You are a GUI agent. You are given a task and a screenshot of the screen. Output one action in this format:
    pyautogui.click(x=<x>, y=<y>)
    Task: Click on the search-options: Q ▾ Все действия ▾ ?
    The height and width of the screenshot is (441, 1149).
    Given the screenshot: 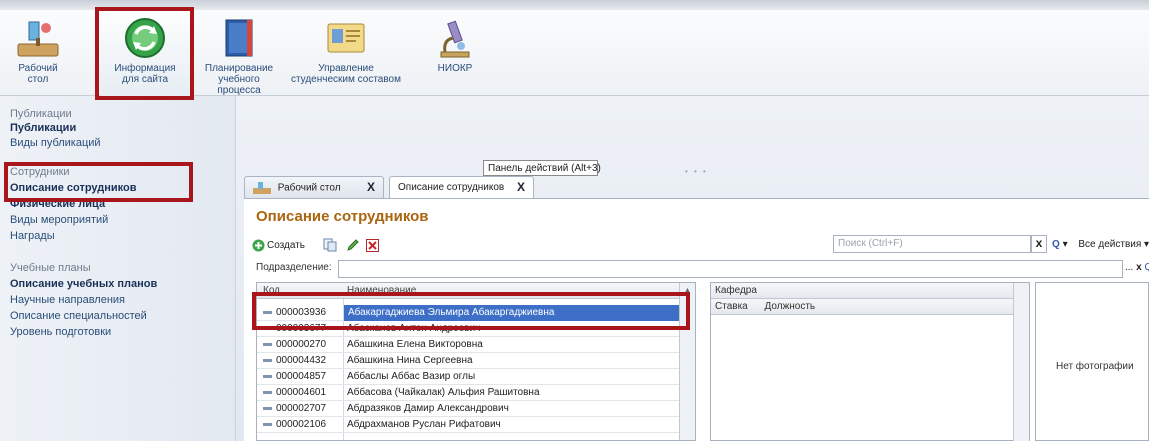 What is the action you would take?
    pyautogui.click(x=1100, y=244)
    